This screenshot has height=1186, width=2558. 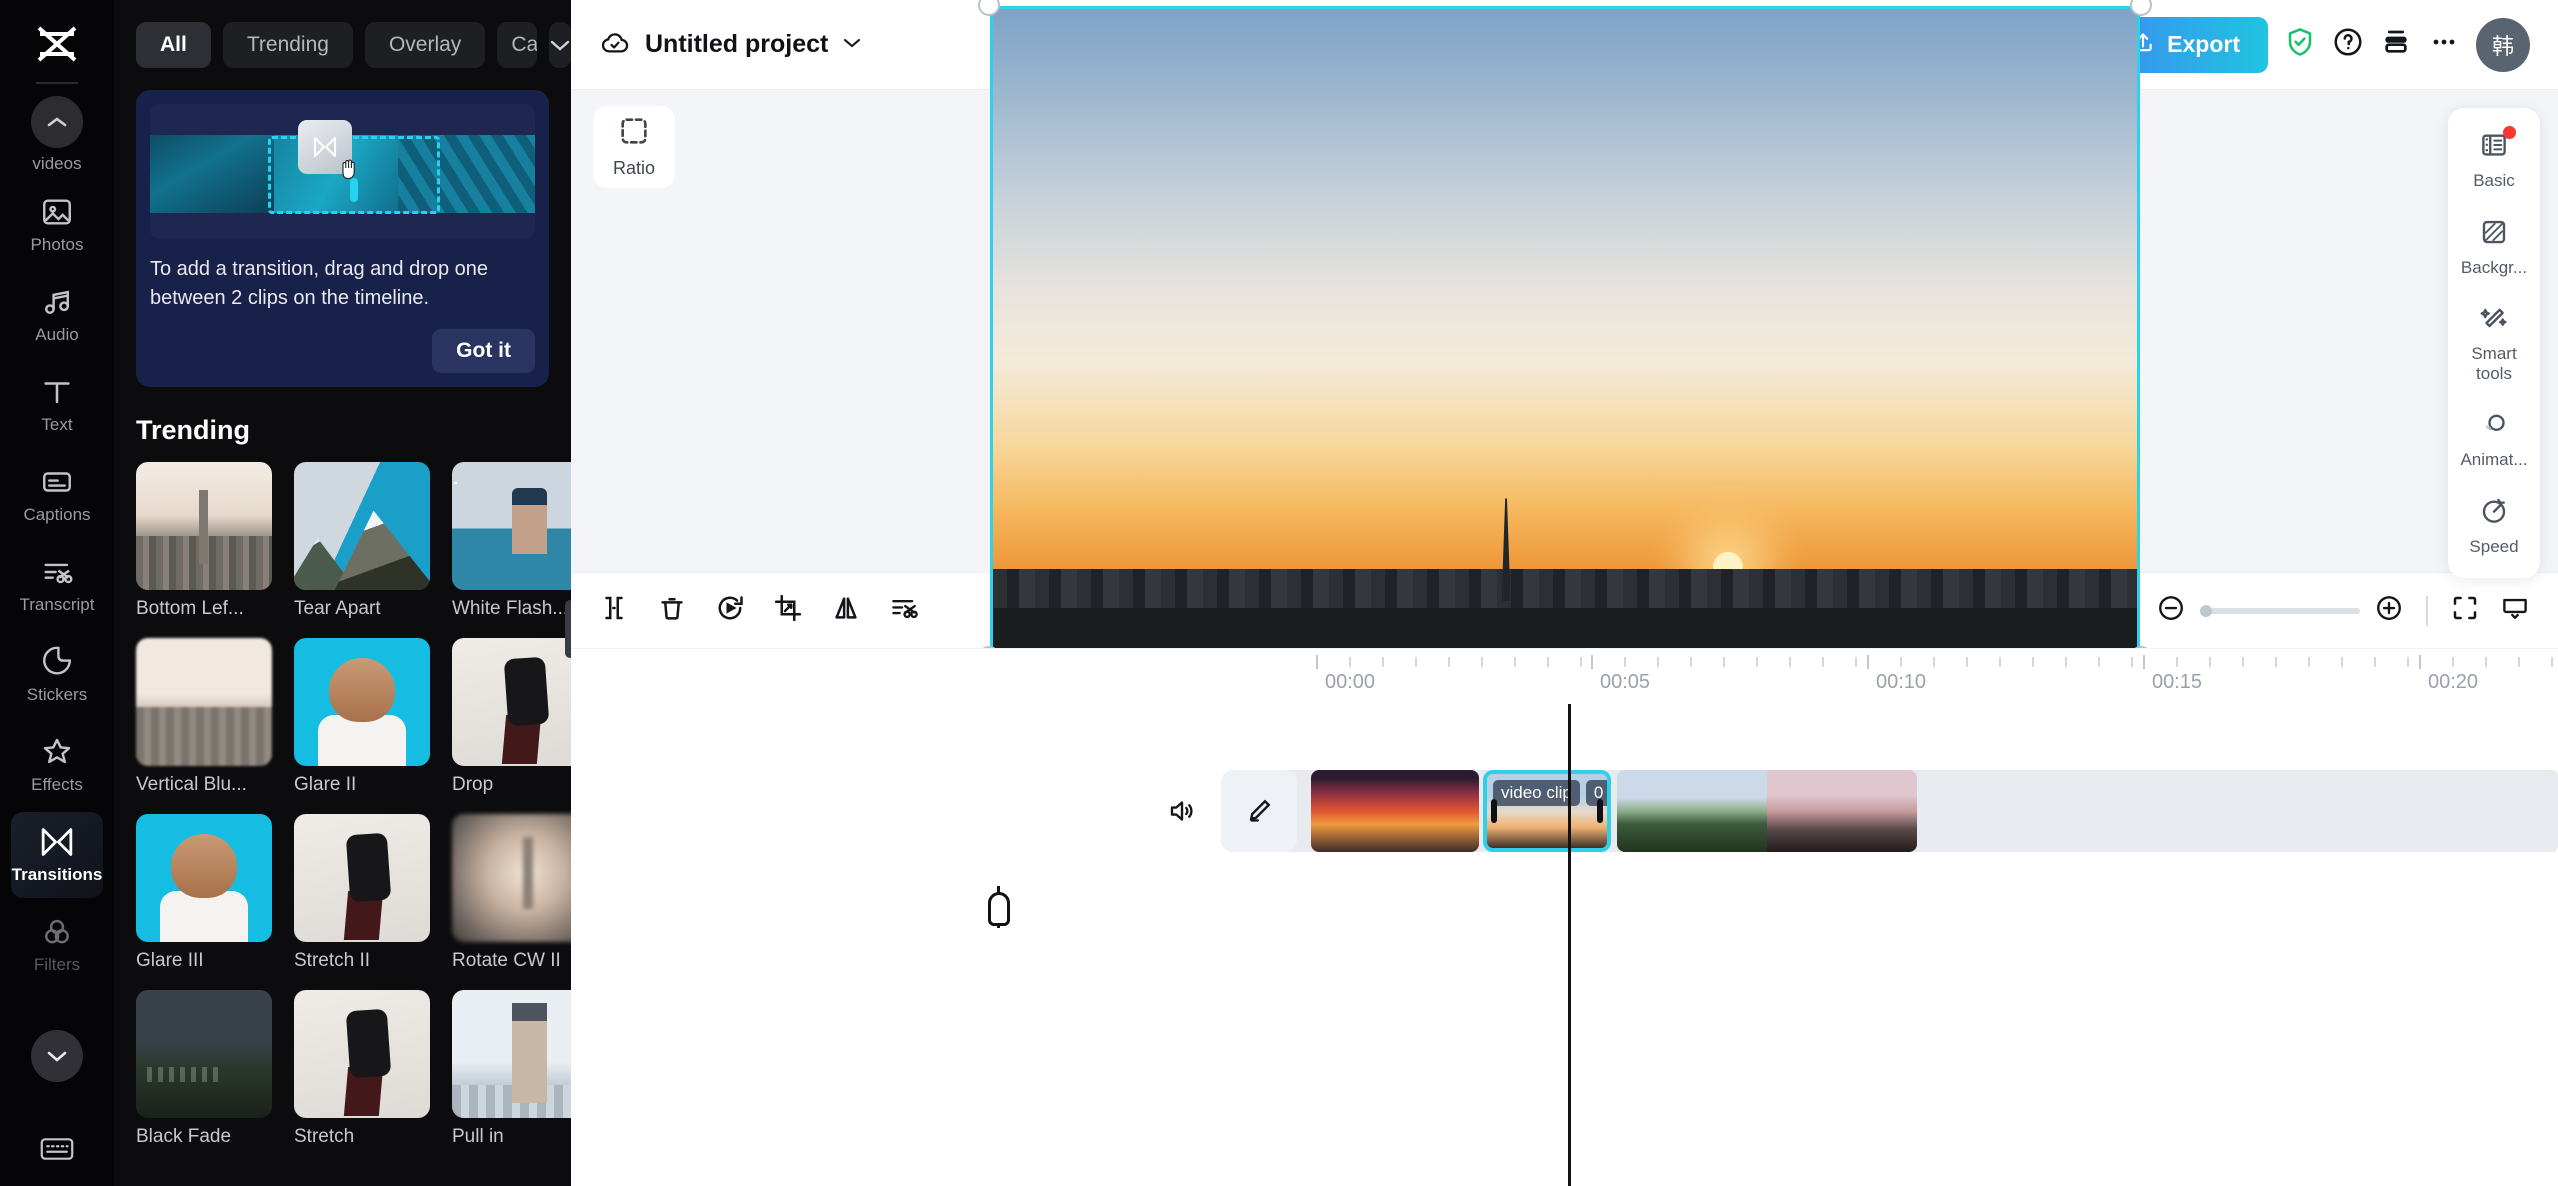 I want to click on transition-item: Black Fade, so click(x=204, y=1069).